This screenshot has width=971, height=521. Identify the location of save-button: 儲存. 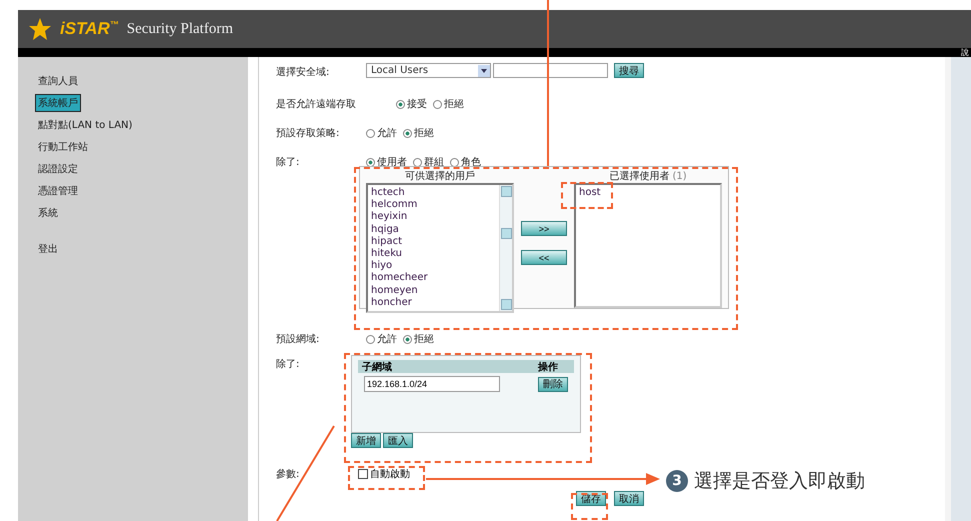
(591, 498).